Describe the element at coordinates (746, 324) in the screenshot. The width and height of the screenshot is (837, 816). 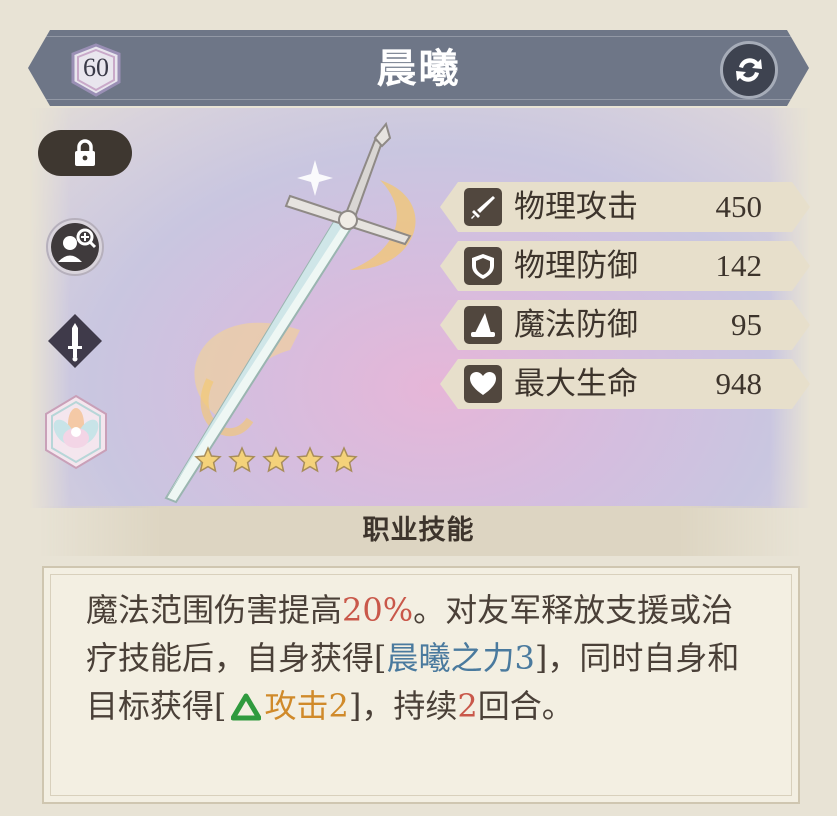
I see `stat-value: 95` at that location.